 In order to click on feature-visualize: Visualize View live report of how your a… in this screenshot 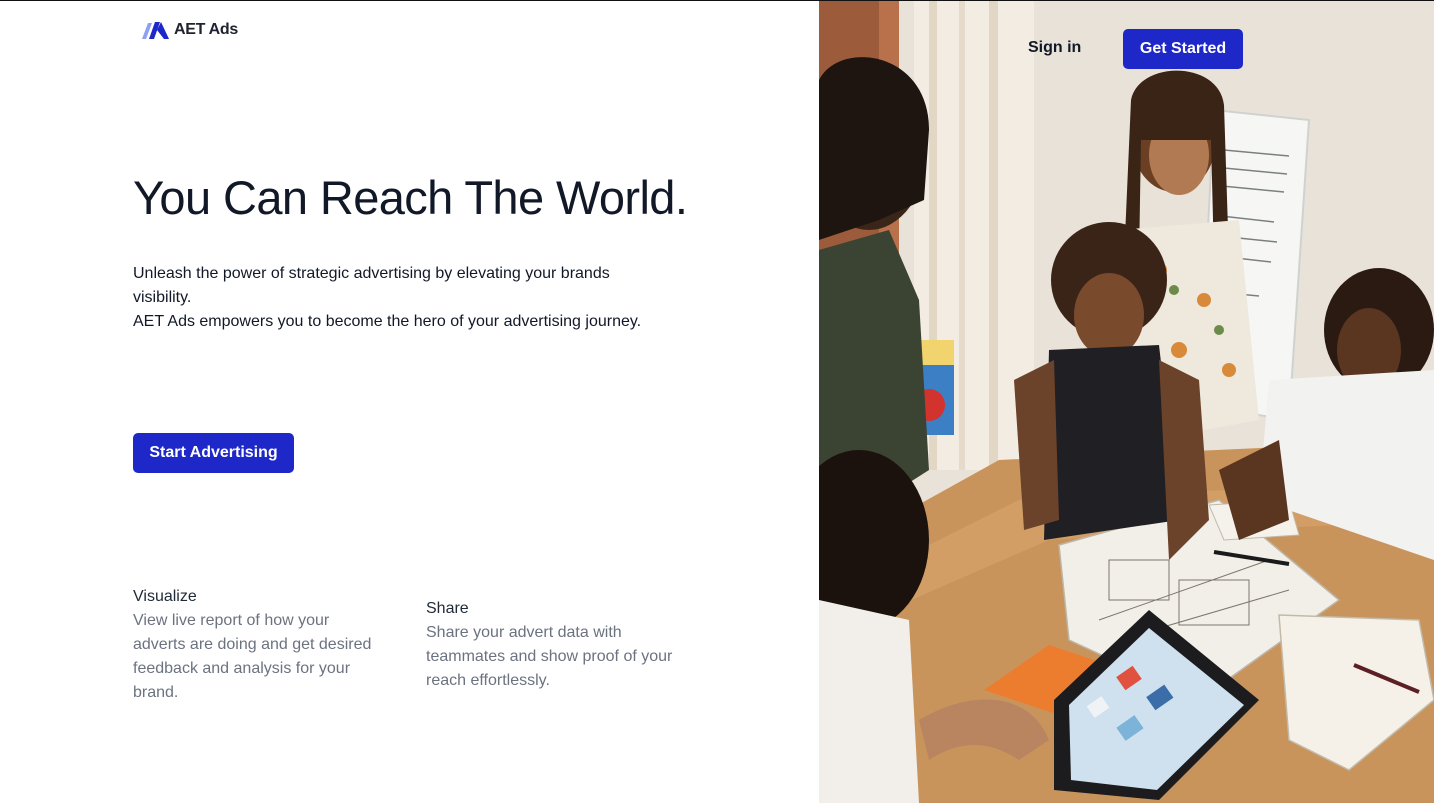, I will do `click(258, 645)`.